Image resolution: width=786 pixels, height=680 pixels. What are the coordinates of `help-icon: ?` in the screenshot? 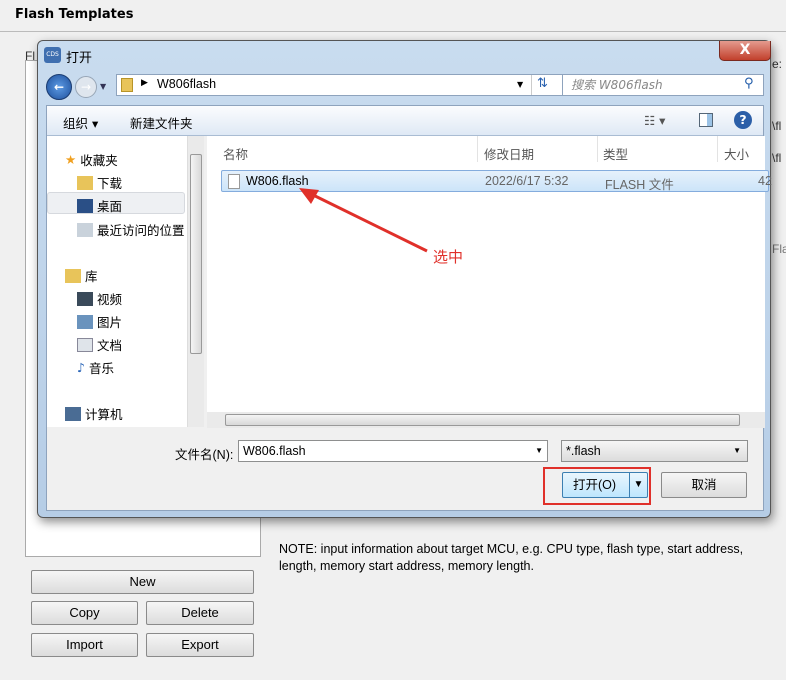 It's located at (743, 120).